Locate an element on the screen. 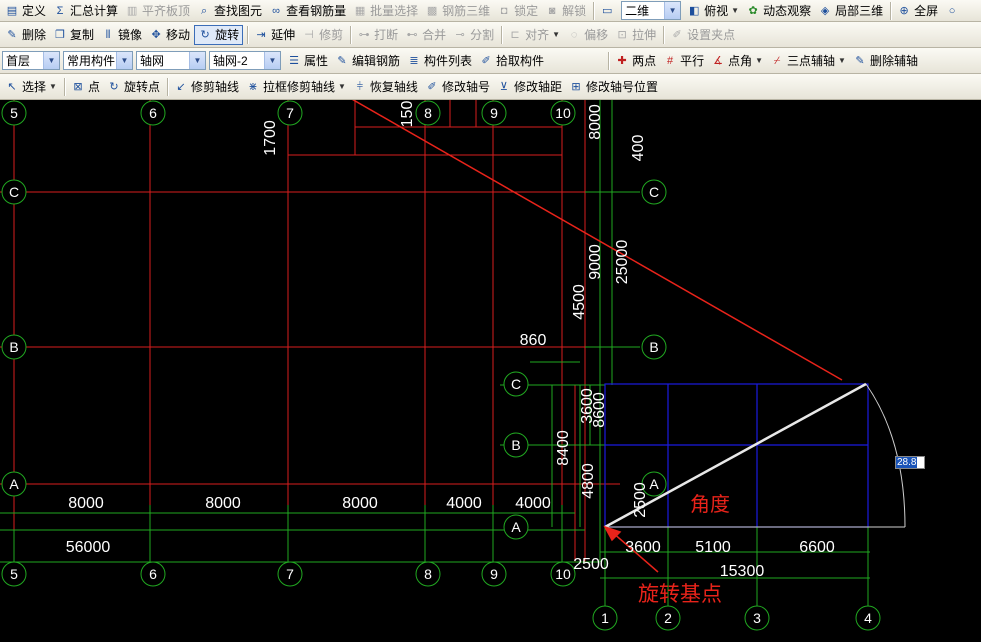 The width and height of the screenshot is (981, 642). trim-button: ⊣ 修剪 is located at coordinates (322, 35).